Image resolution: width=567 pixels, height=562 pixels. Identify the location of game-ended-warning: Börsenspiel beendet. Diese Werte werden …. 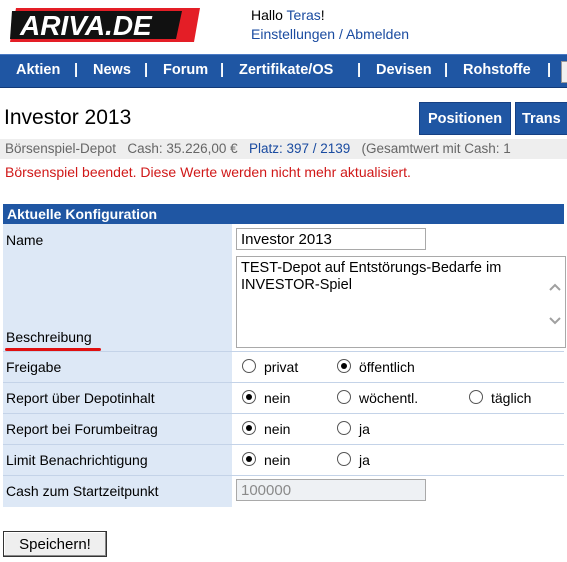
(208, 172).